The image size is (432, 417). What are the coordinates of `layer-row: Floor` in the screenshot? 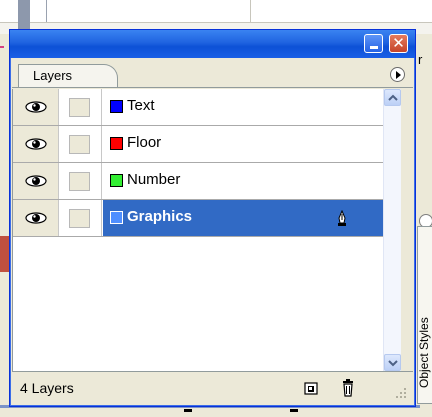 It's located at (198, 144).